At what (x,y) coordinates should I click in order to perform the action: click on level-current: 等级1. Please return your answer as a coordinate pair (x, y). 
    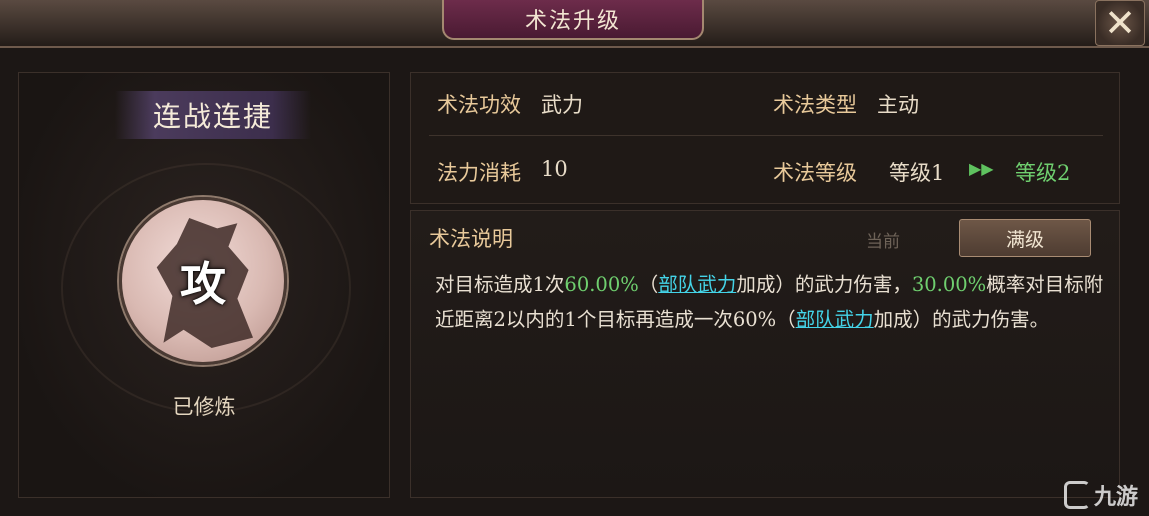
    Looking at the image, I should click on (917, 173).